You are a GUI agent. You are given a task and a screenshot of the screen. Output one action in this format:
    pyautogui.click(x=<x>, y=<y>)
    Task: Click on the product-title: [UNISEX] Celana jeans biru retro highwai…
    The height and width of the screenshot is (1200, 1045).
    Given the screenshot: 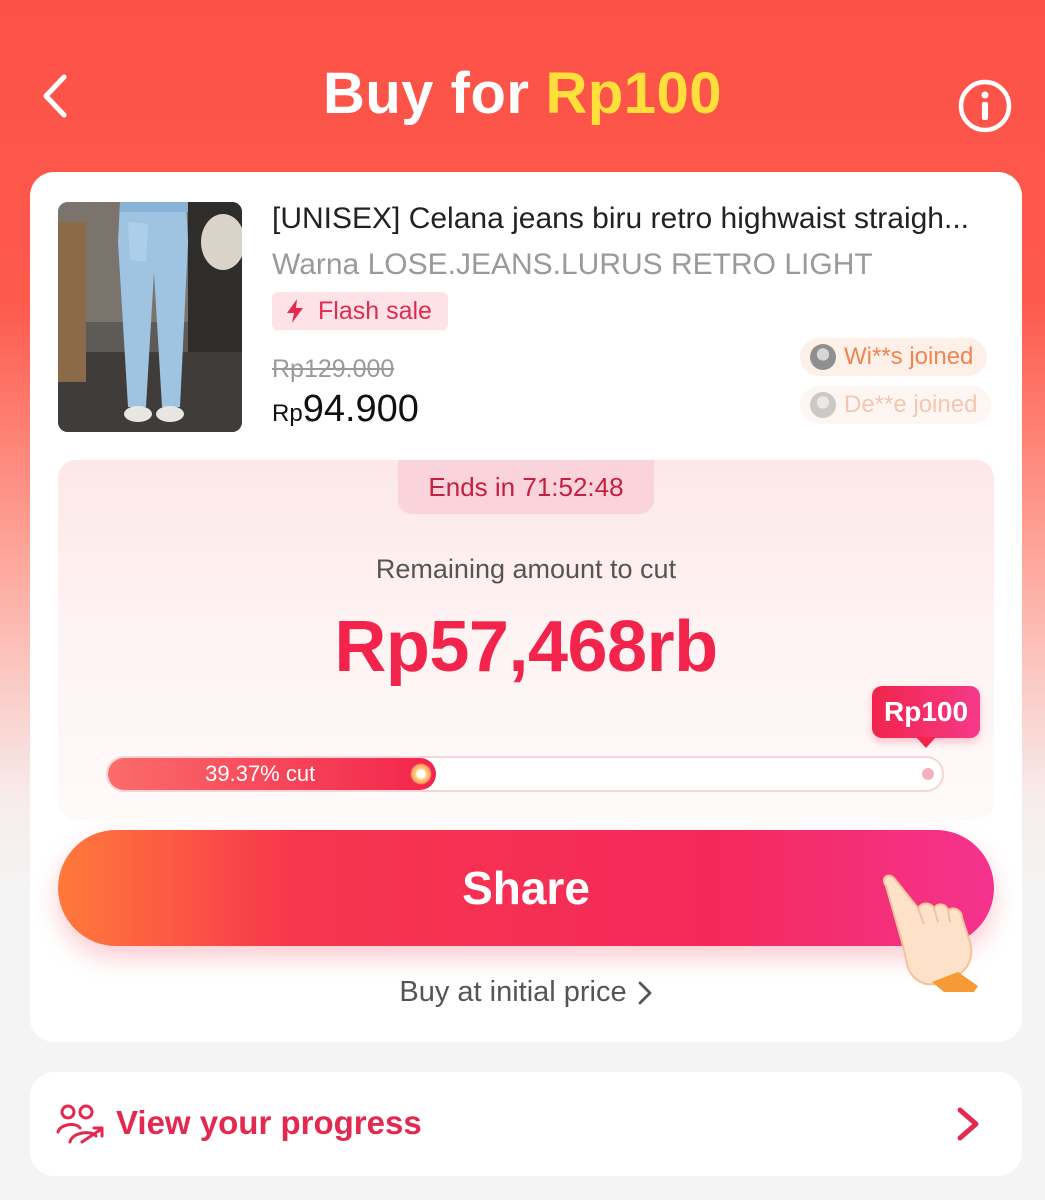 What is the action you would take?
    pyautogui.click(x=632, y=219)
    